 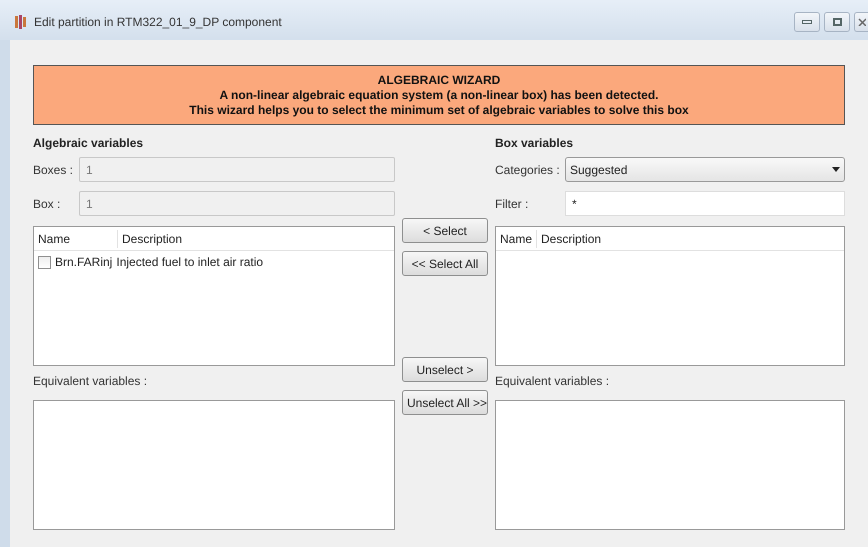 I want to click on maximize-button, so click(x=837, y=22).